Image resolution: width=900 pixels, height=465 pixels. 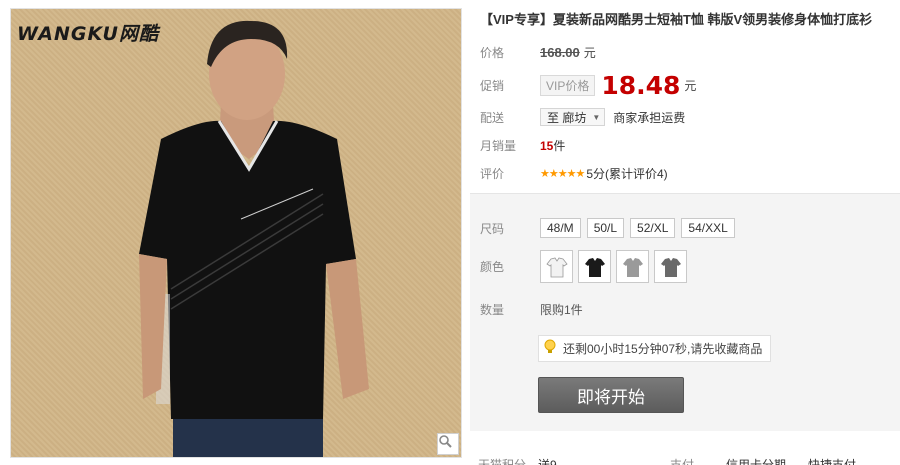 I want to click on shipping-note: 商家承担运费, so click(x=649, y=117).